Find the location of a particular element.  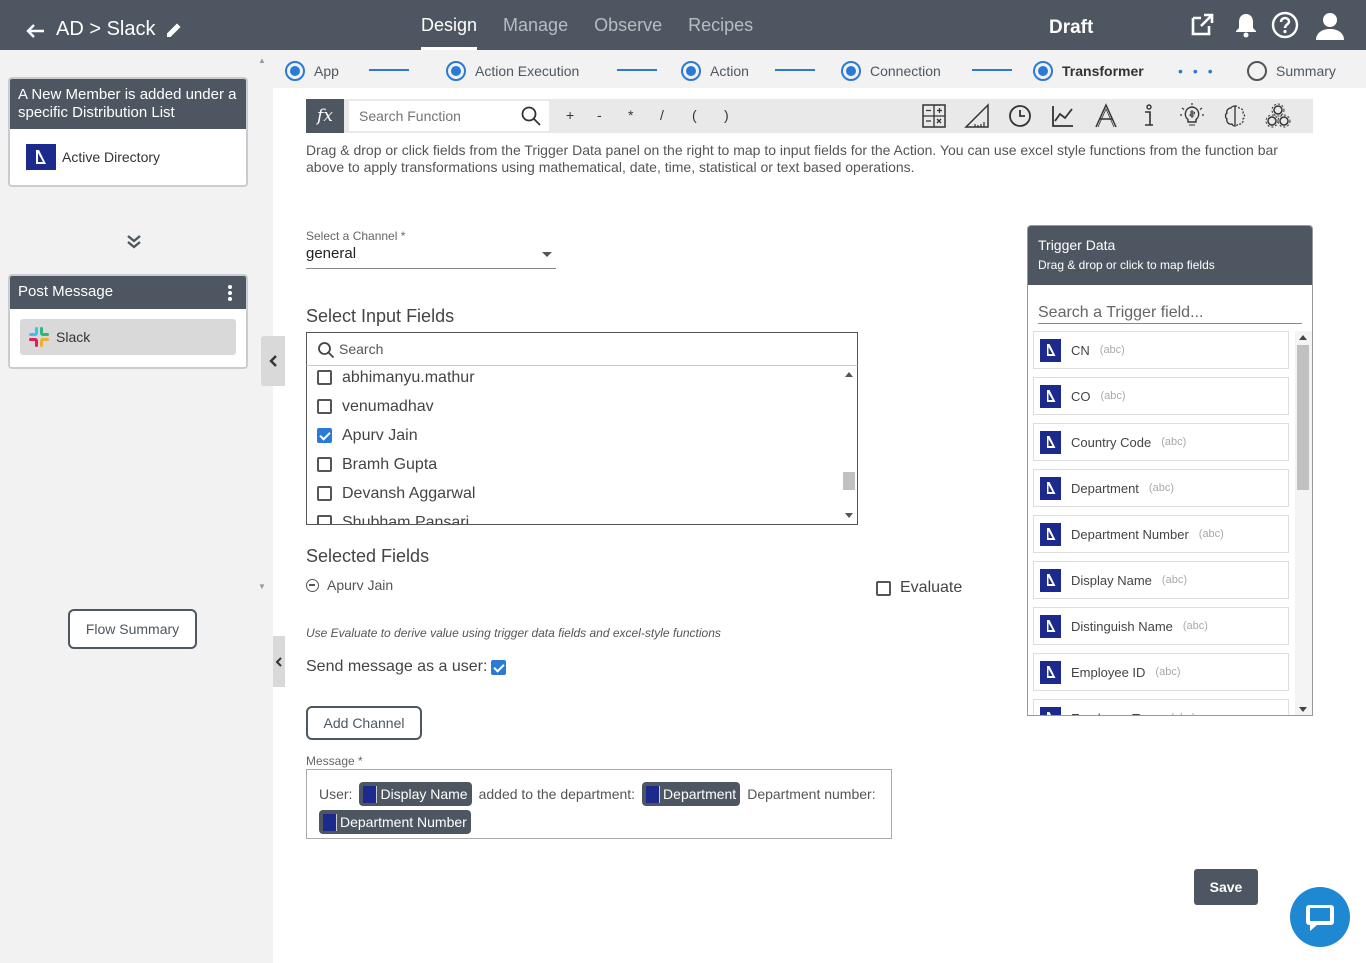

trigger-field-item: Employee Type (abc) is located at coordinates (1161, 707).